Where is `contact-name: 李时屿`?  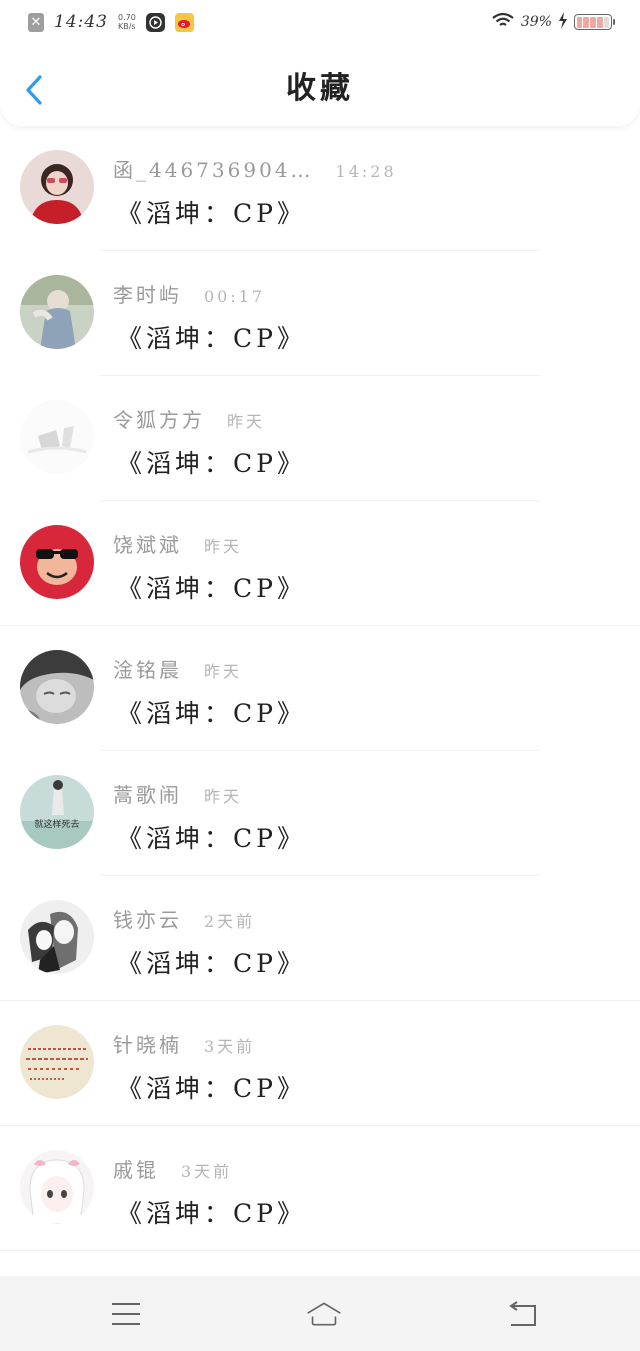
contact-name: 李时屿 is located at coordinates (147, 295).